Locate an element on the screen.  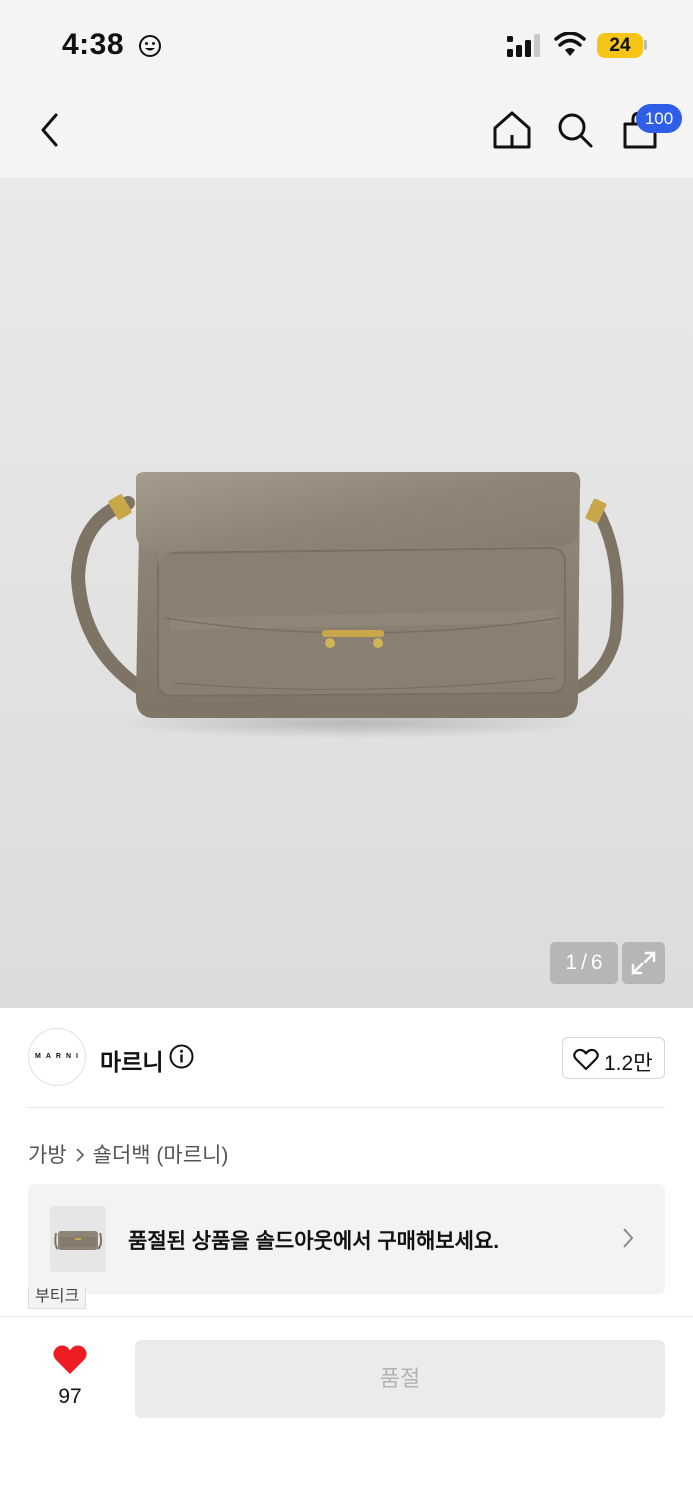
soldout-banner: 품절된 상품을 솔드아웃에서 구매해보세요. is located at coordinates (346, 1239).